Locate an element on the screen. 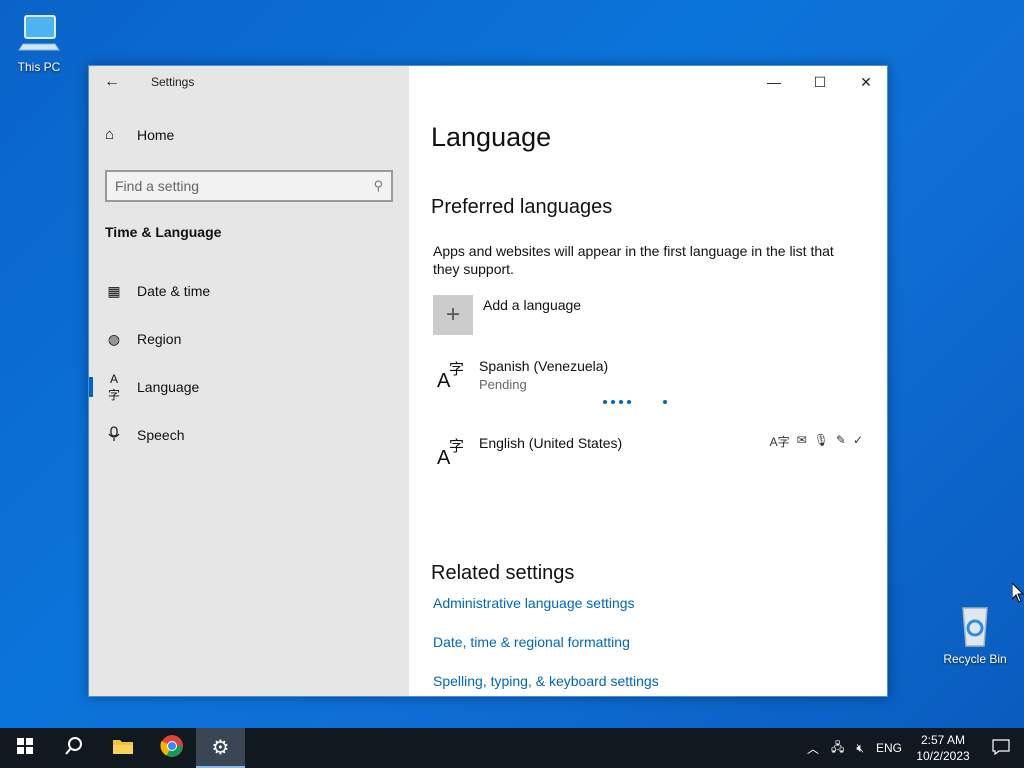  network-button: 🖧 is located at coordinates (837, 748).